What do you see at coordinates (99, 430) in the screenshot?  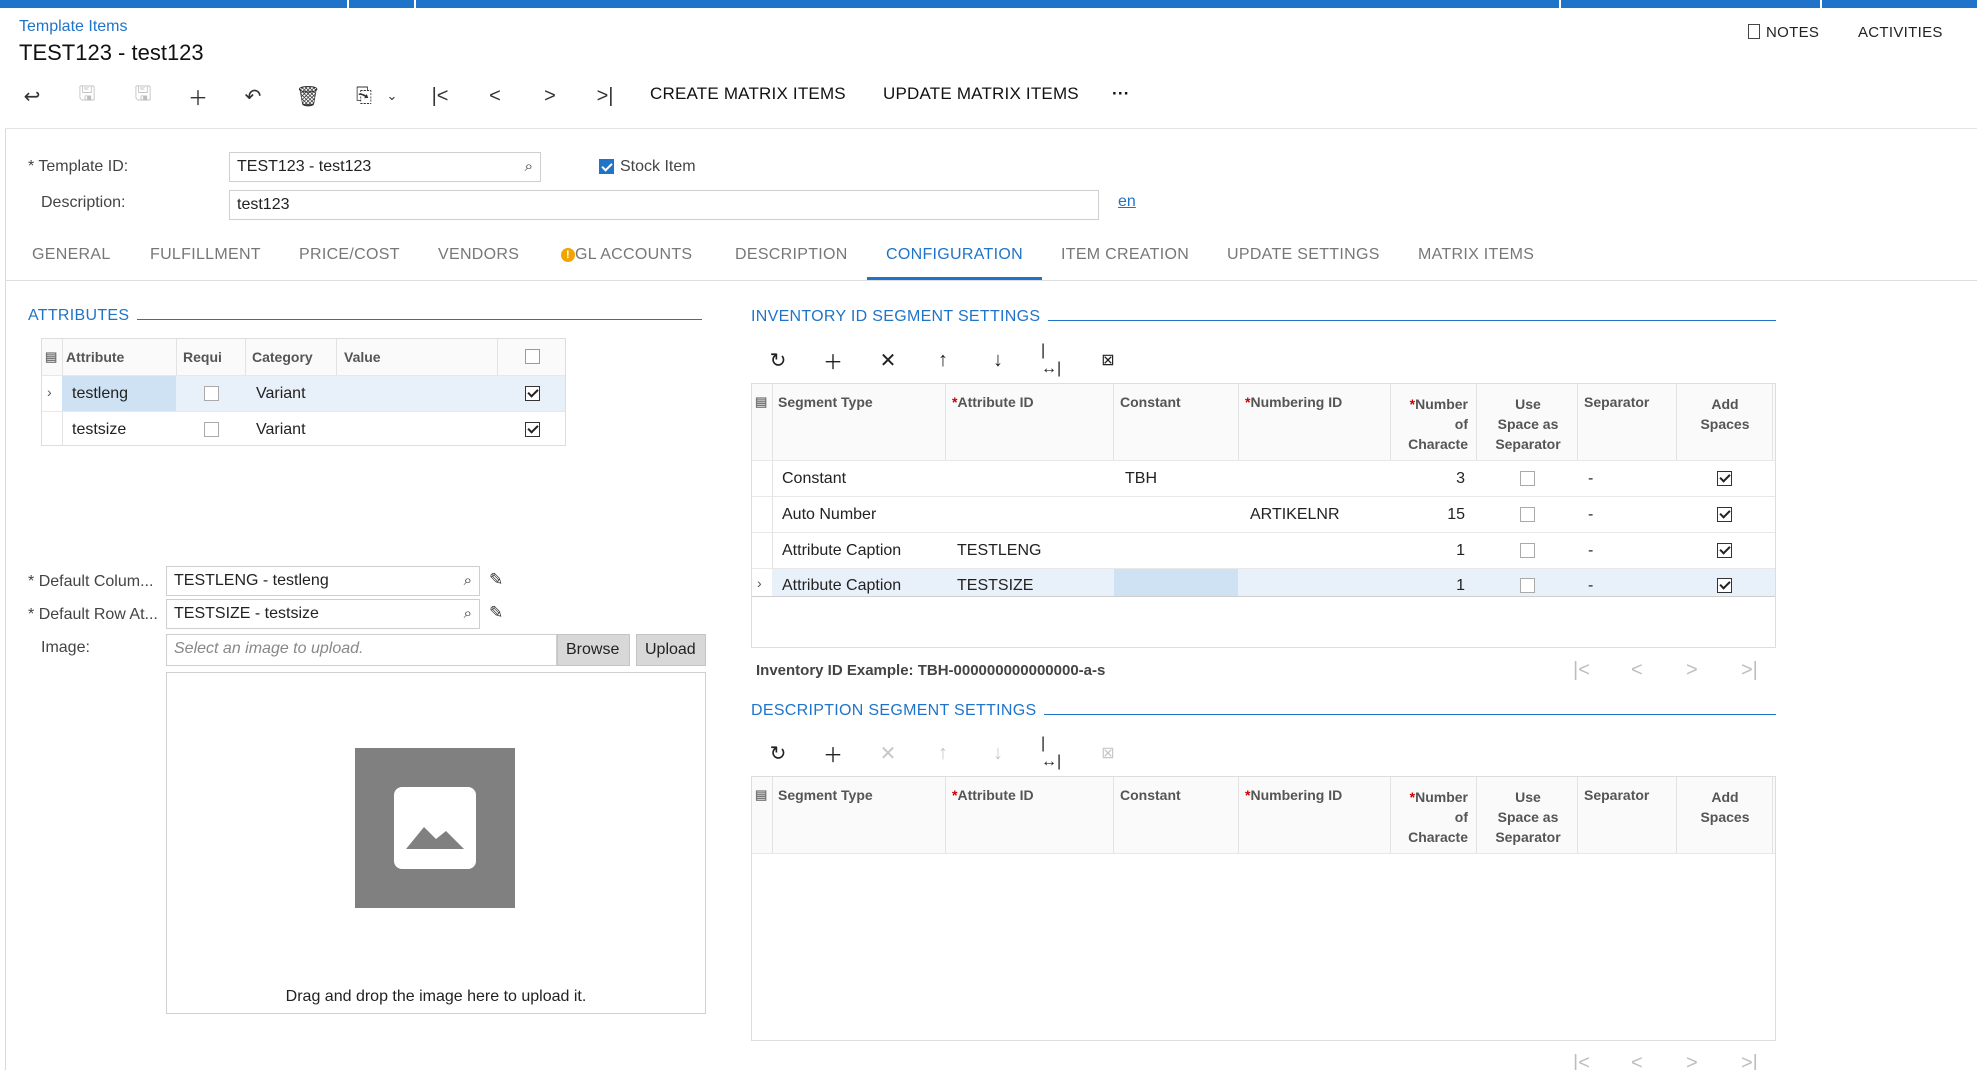 I see `attribute-cell: testsize` at bounding box center [99, 430].